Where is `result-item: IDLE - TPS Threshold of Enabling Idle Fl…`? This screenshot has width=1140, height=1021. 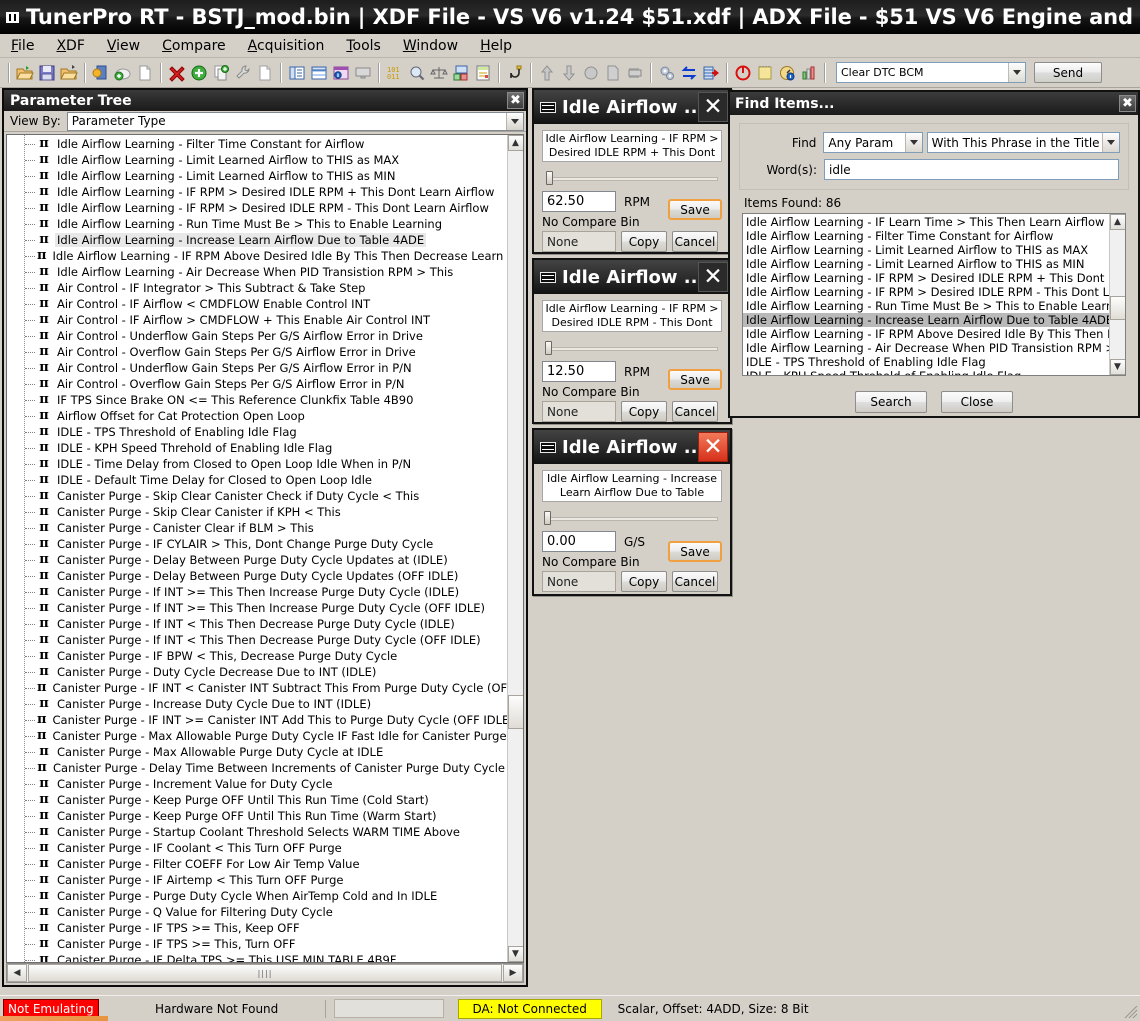 result-item: IDLE - TPS Threshold of Enabling Idle Fl… is located at coordinates (926, 362).